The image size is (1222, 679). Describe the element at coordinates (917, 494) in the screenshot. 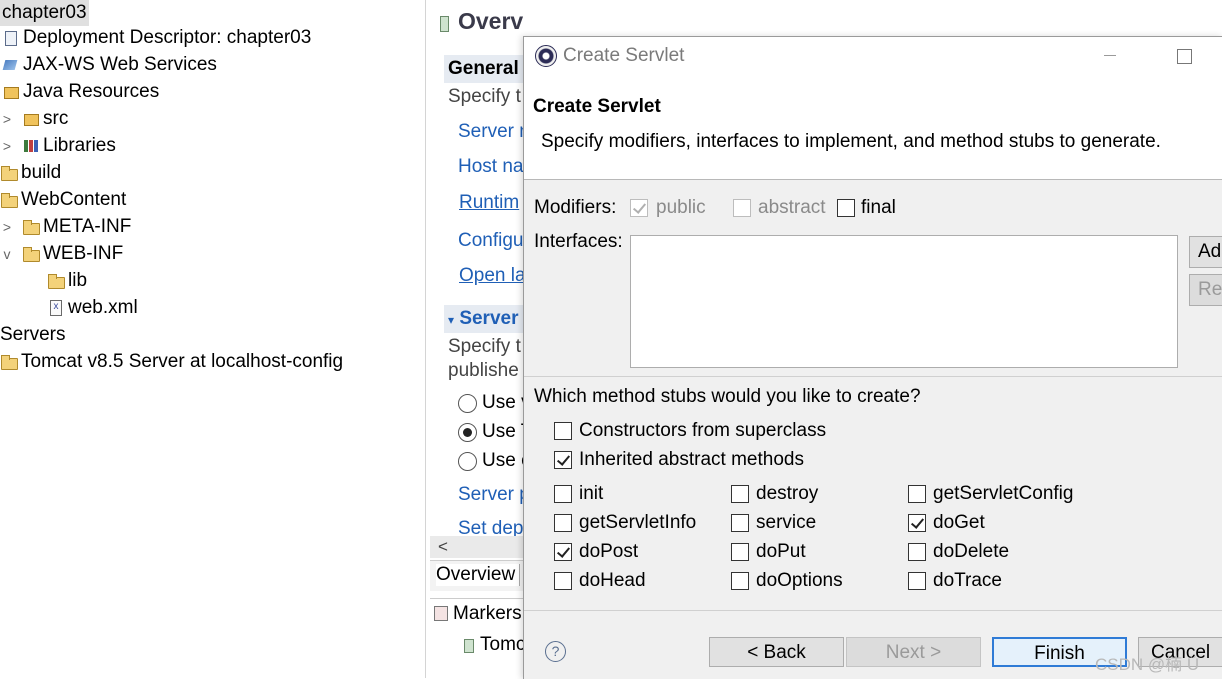

I see `getservletconfig-checkbox` at that location.